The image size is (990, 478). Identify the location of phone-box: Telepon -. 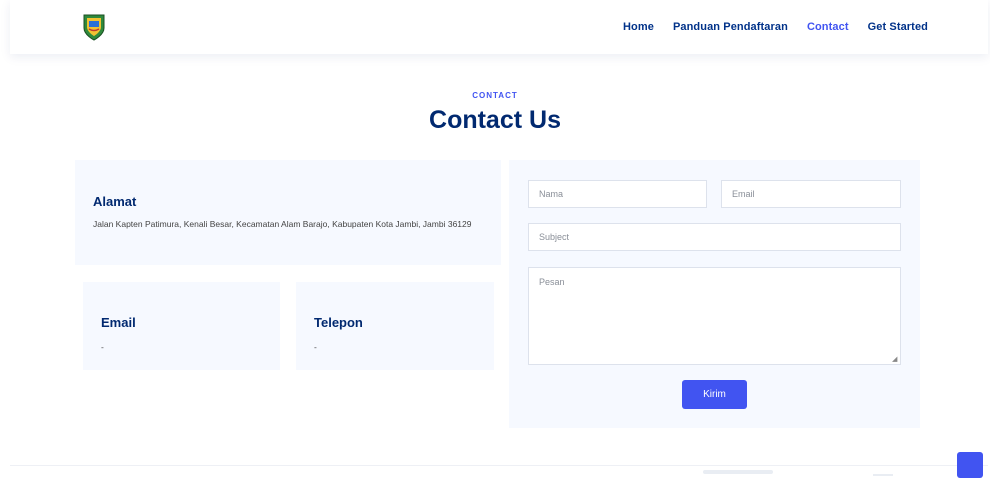
(395, 326).